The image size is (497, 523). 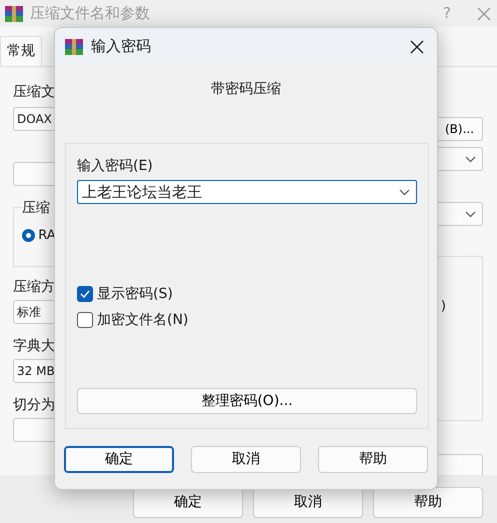 I want to click on dialog-heading: 带密码压缩, so click(x=246, y=89).